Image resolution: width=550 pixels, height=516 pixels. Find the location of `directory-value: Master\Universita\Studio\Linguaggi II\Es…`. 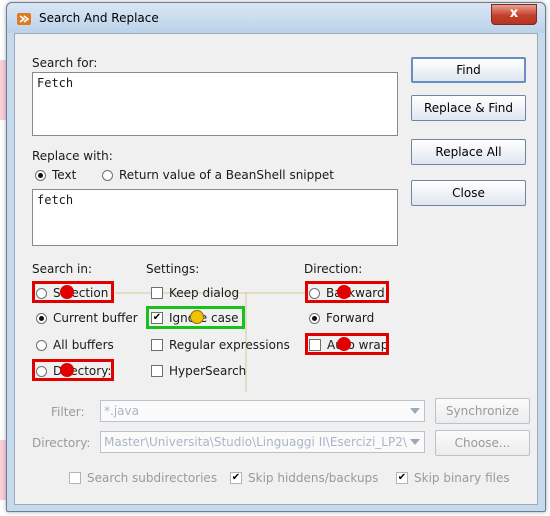

directory-value: Master\Universita\Studio\Linguaggi II\Es… is located at coordinates (255, 442).